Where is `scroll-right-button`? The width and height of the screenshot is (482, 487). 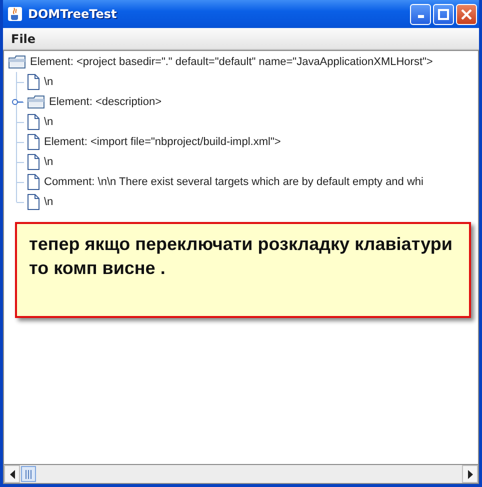
scroll-right-button is located at coordinates (470, 474).